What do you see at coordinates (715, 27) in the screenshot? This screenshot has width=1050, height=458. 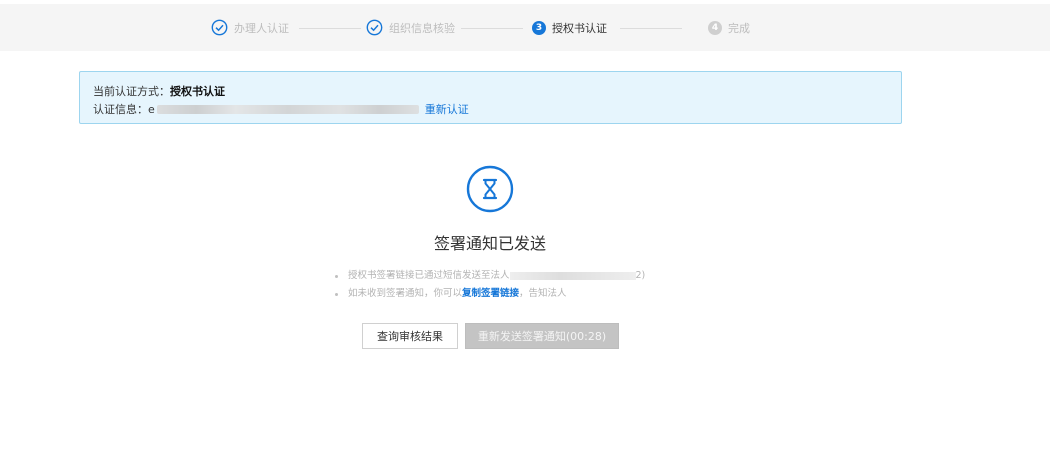 I see `step-number-badge: 4` at bounding box center [715, 27].